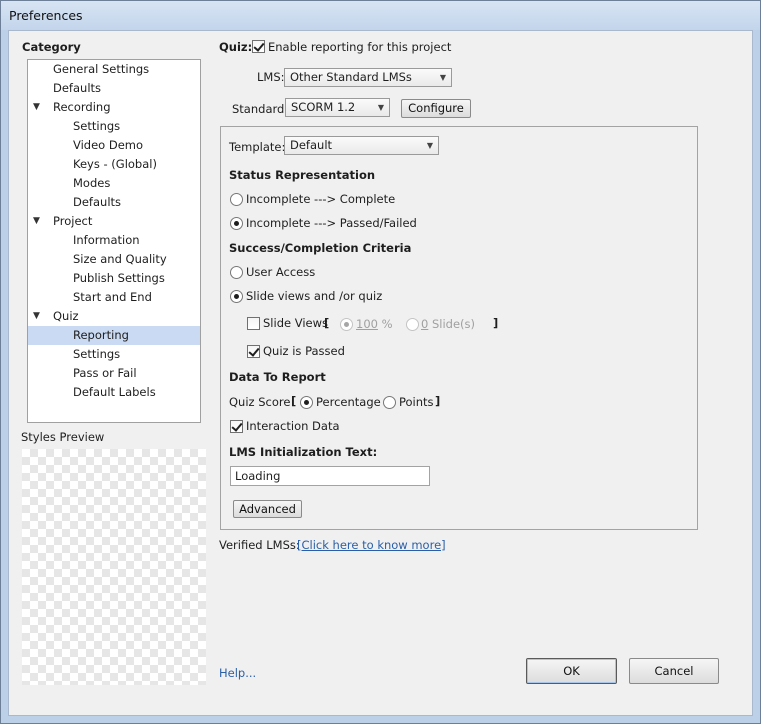 The height and width of the screenshot is (724, 761). Describe the element at coordinates (380, 15) in the screenshot. I see `title-bar: Preferences` at that location.